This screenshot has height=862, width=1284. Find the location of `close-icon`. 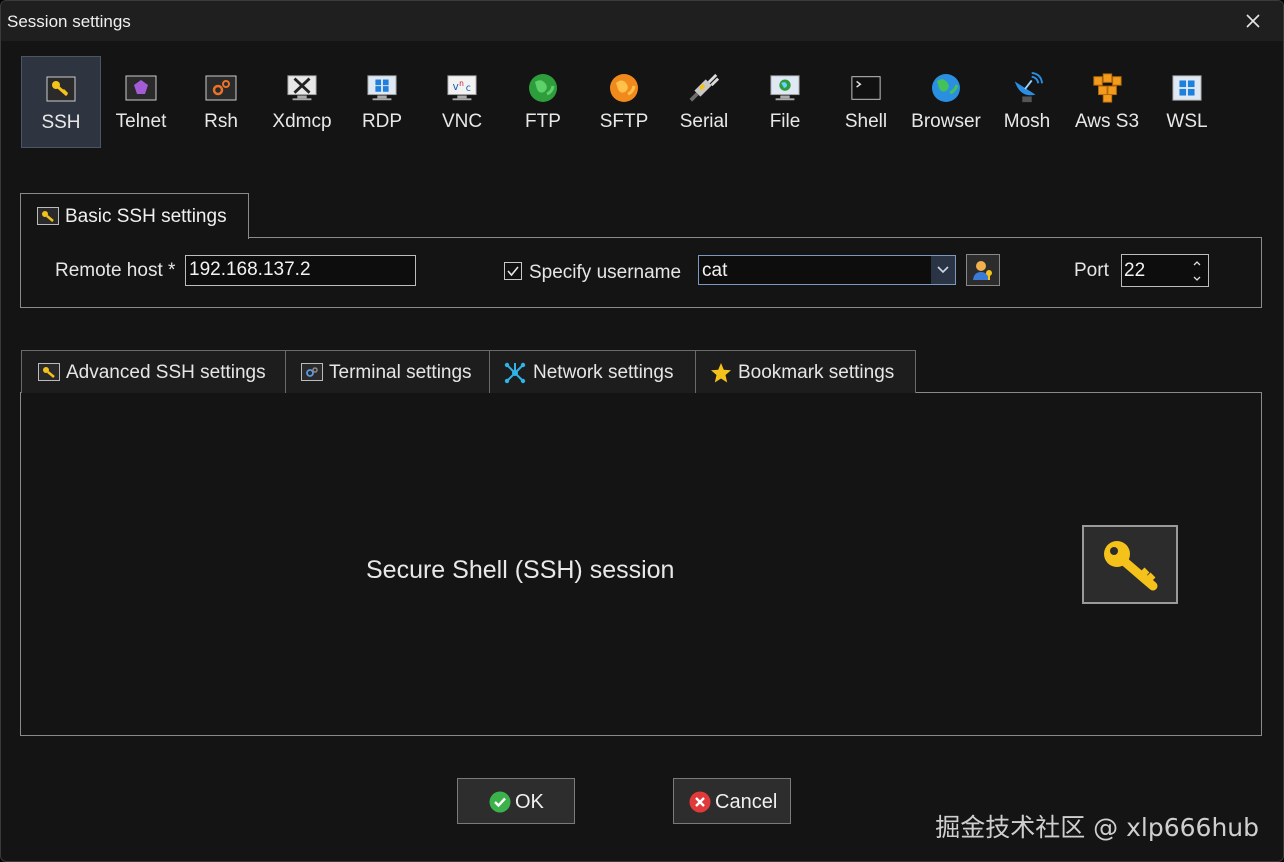

close-icon is located at coordinates (1253, 21).